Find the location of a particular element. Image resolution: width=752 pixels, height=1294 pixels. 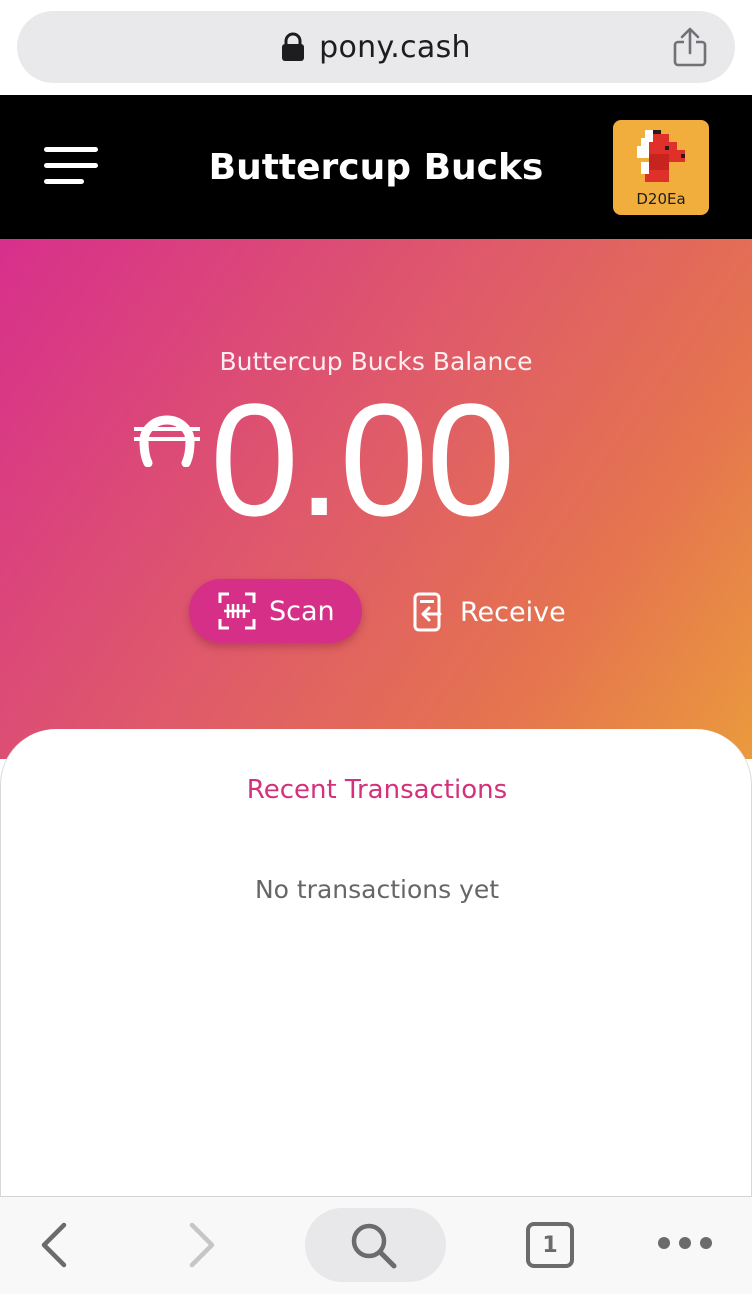

browser-address-bar-area: pony.cash is located at coordinates (376, 47).